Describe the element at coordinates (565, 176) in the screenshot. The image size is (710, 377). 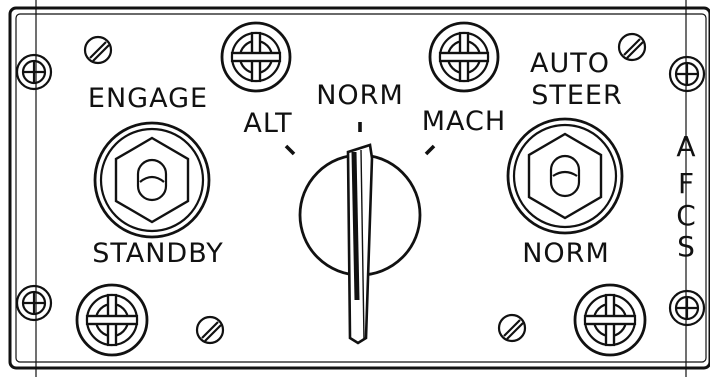
I see `autosteer-norm-toggle-switch` at that location.